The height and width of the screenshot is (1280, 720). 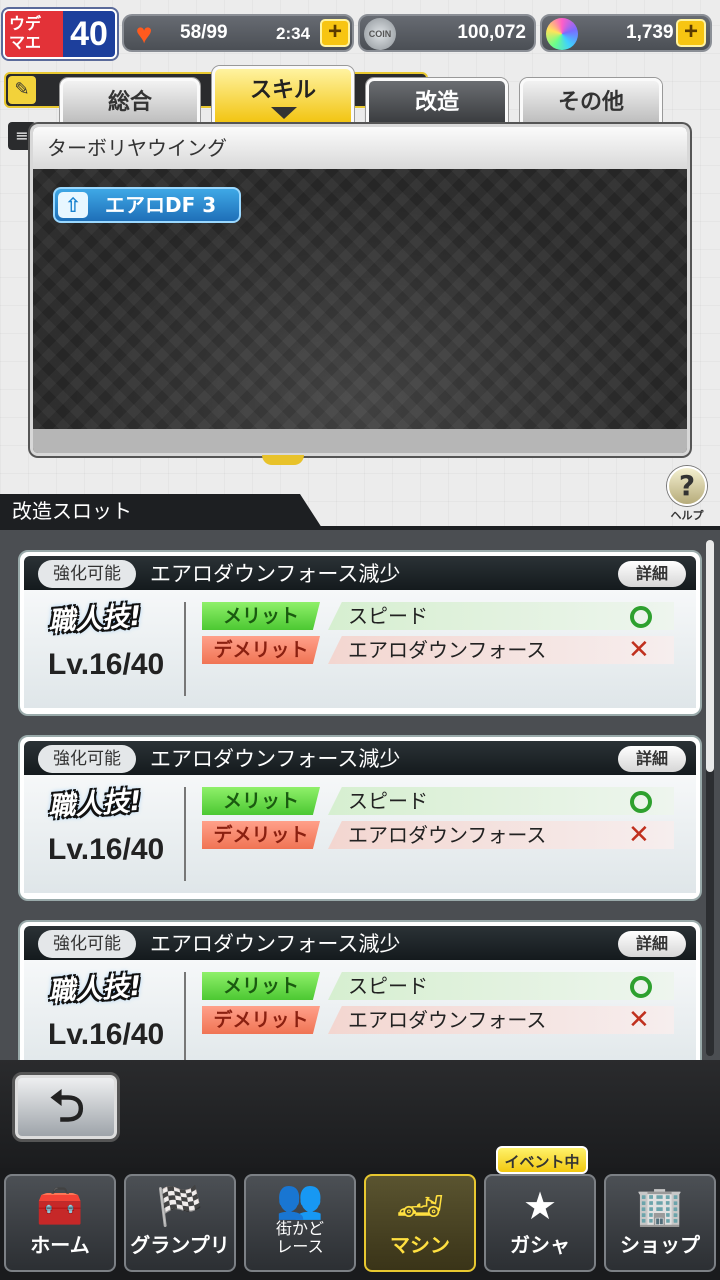 What do you see at coordinates (293, 33) in the screenshot?
I see `stamina-timer: 2:34` at bounding box center [293, 33].